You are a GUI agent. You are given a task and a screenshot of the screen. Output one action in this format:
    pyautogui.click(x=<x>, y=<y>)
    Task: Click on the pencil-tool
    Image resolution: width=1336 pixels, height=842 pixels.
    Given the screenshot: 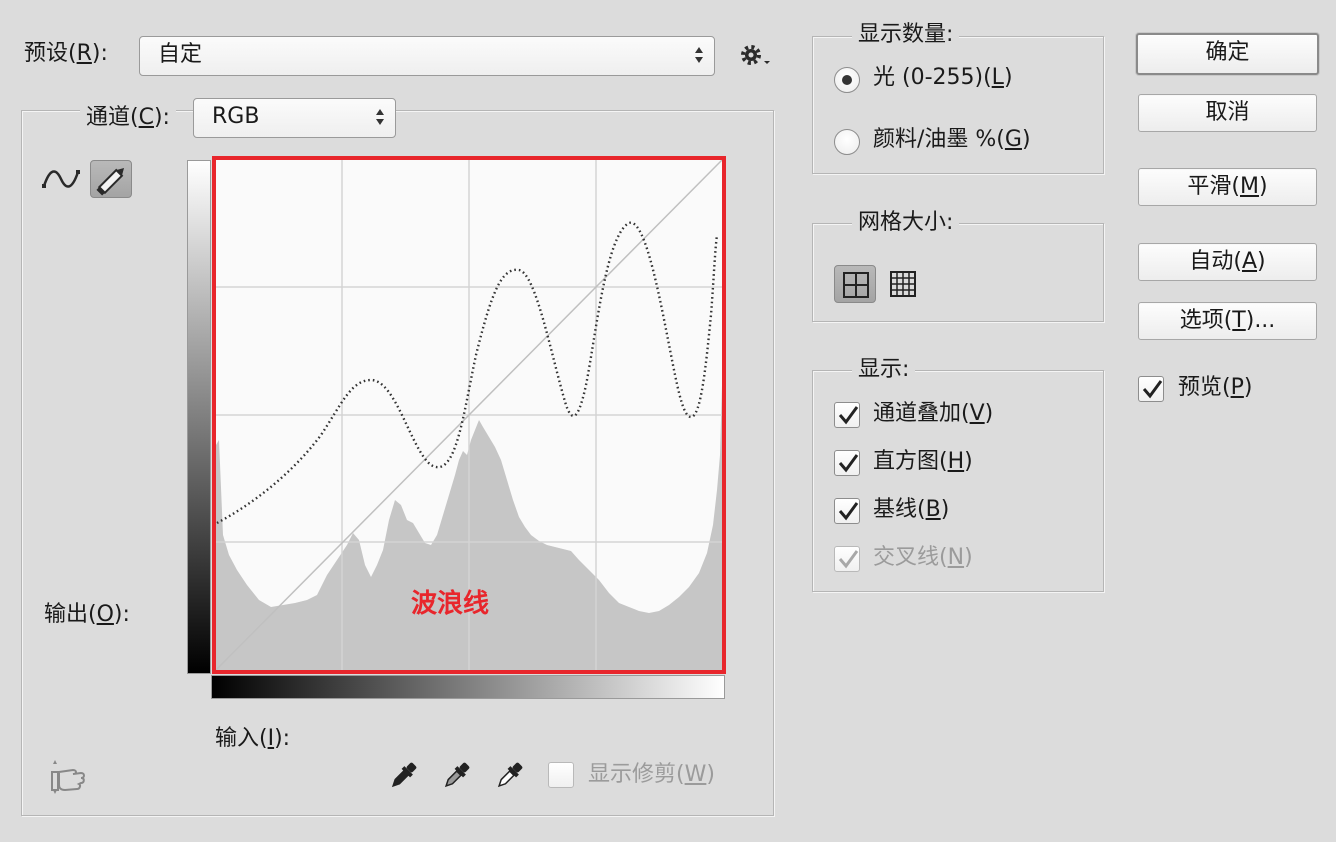 What is the action you would take?
    pyautogui.click(x=111, y=179)
    